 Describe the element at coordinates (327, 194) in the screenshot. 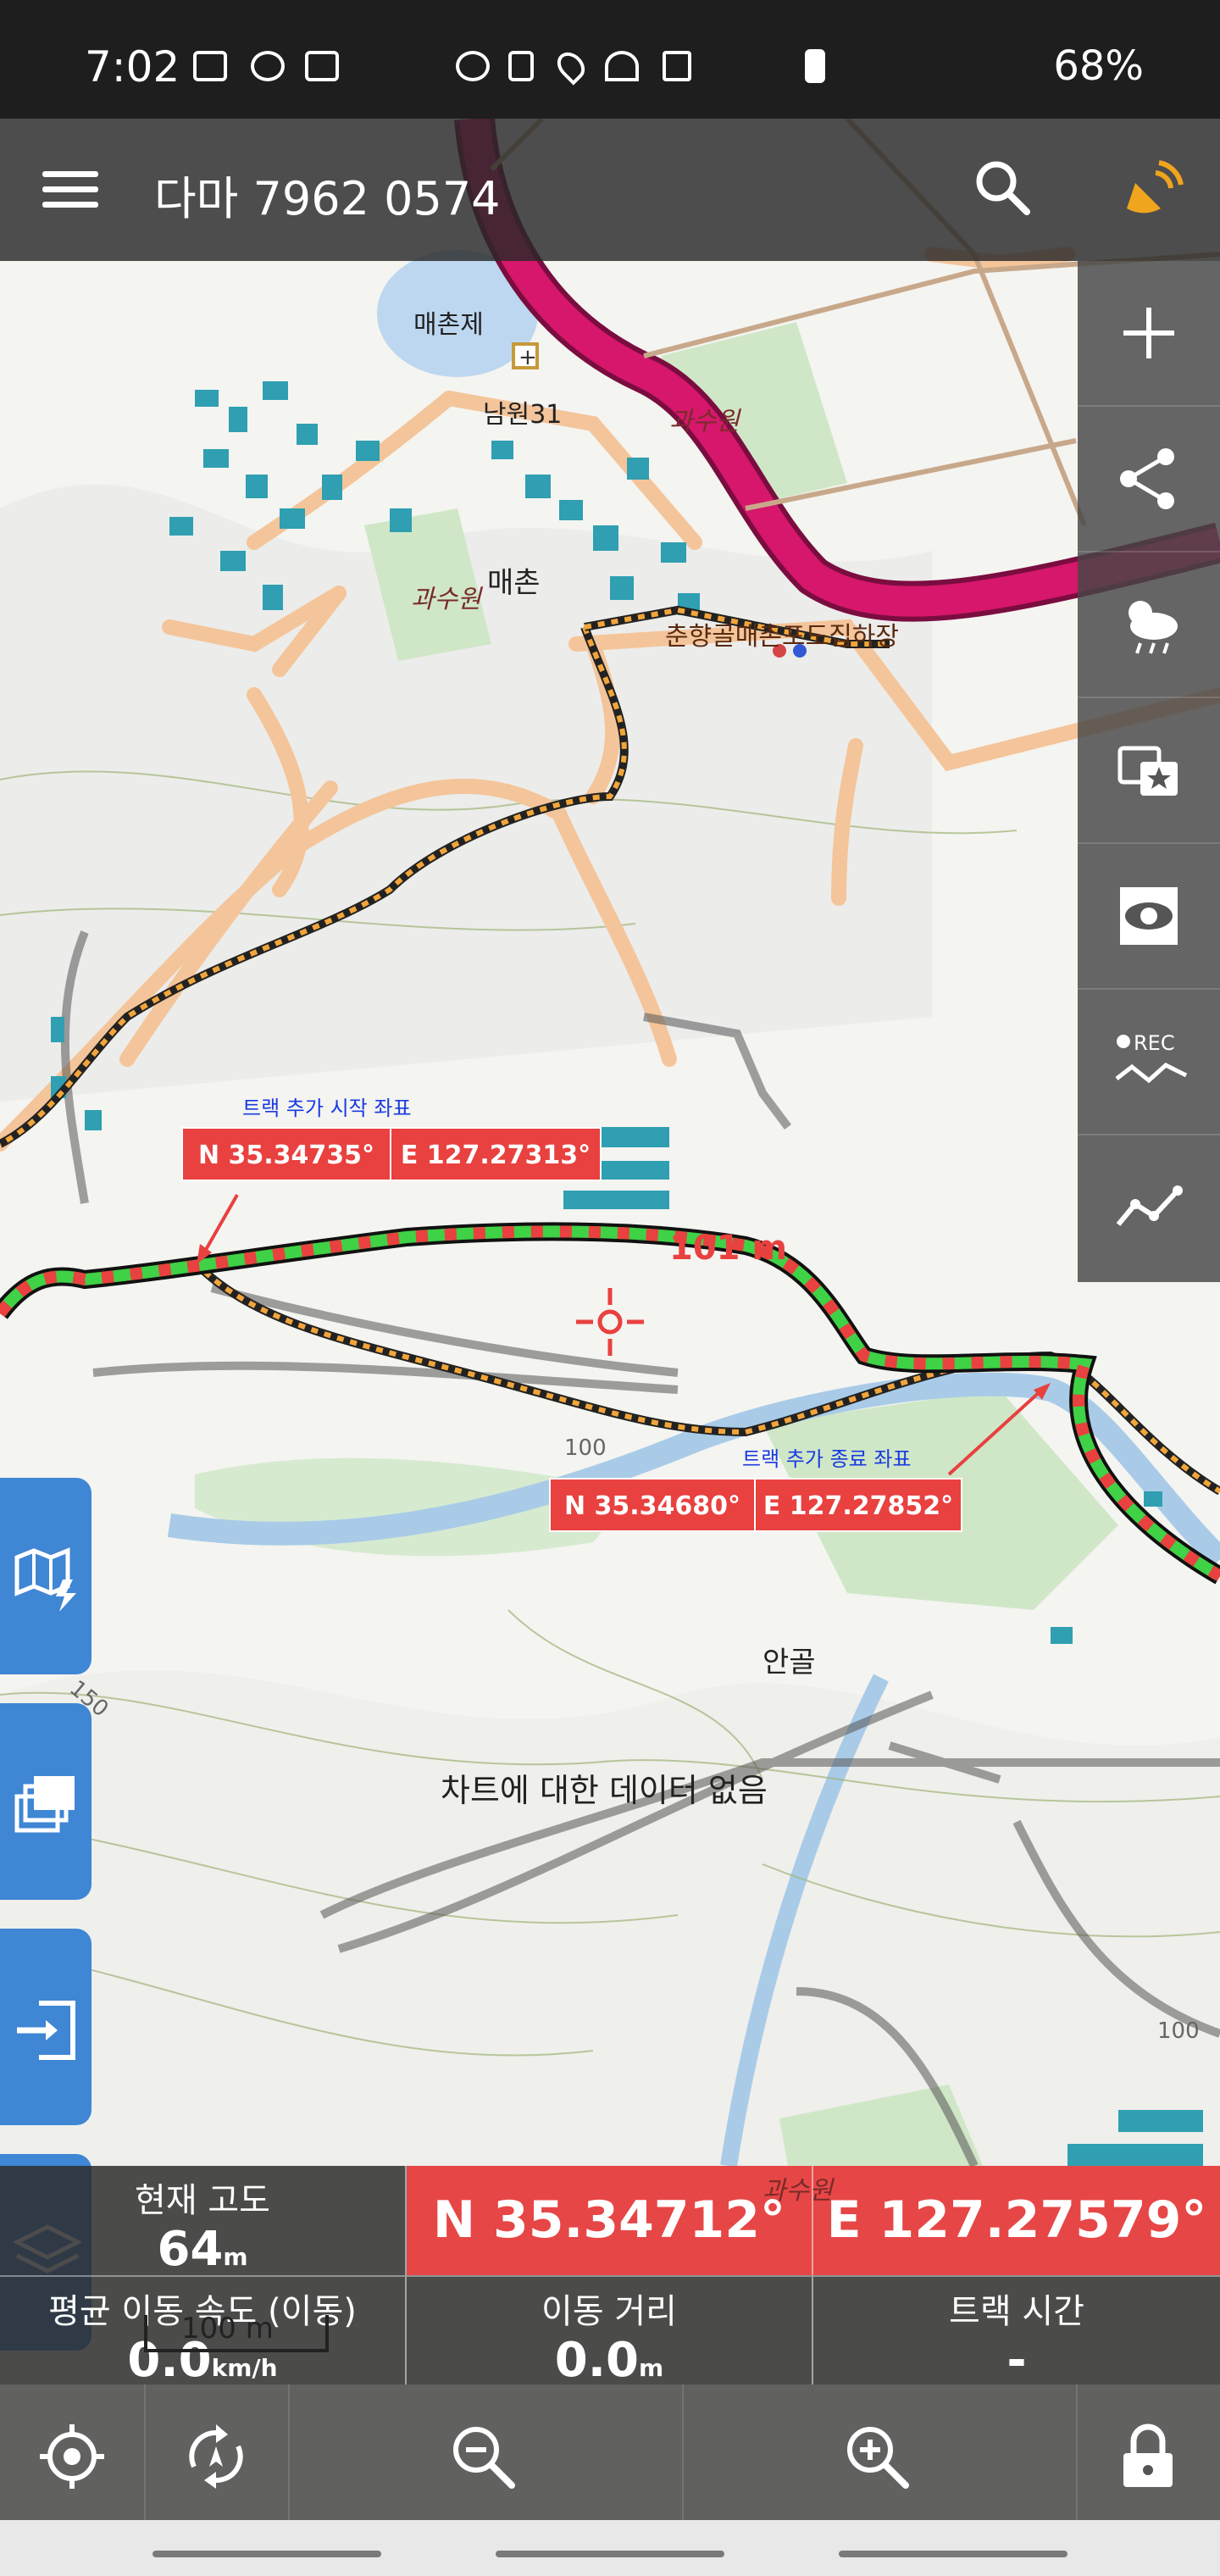

I see `map-title: 다마 7962 0574` at that location.